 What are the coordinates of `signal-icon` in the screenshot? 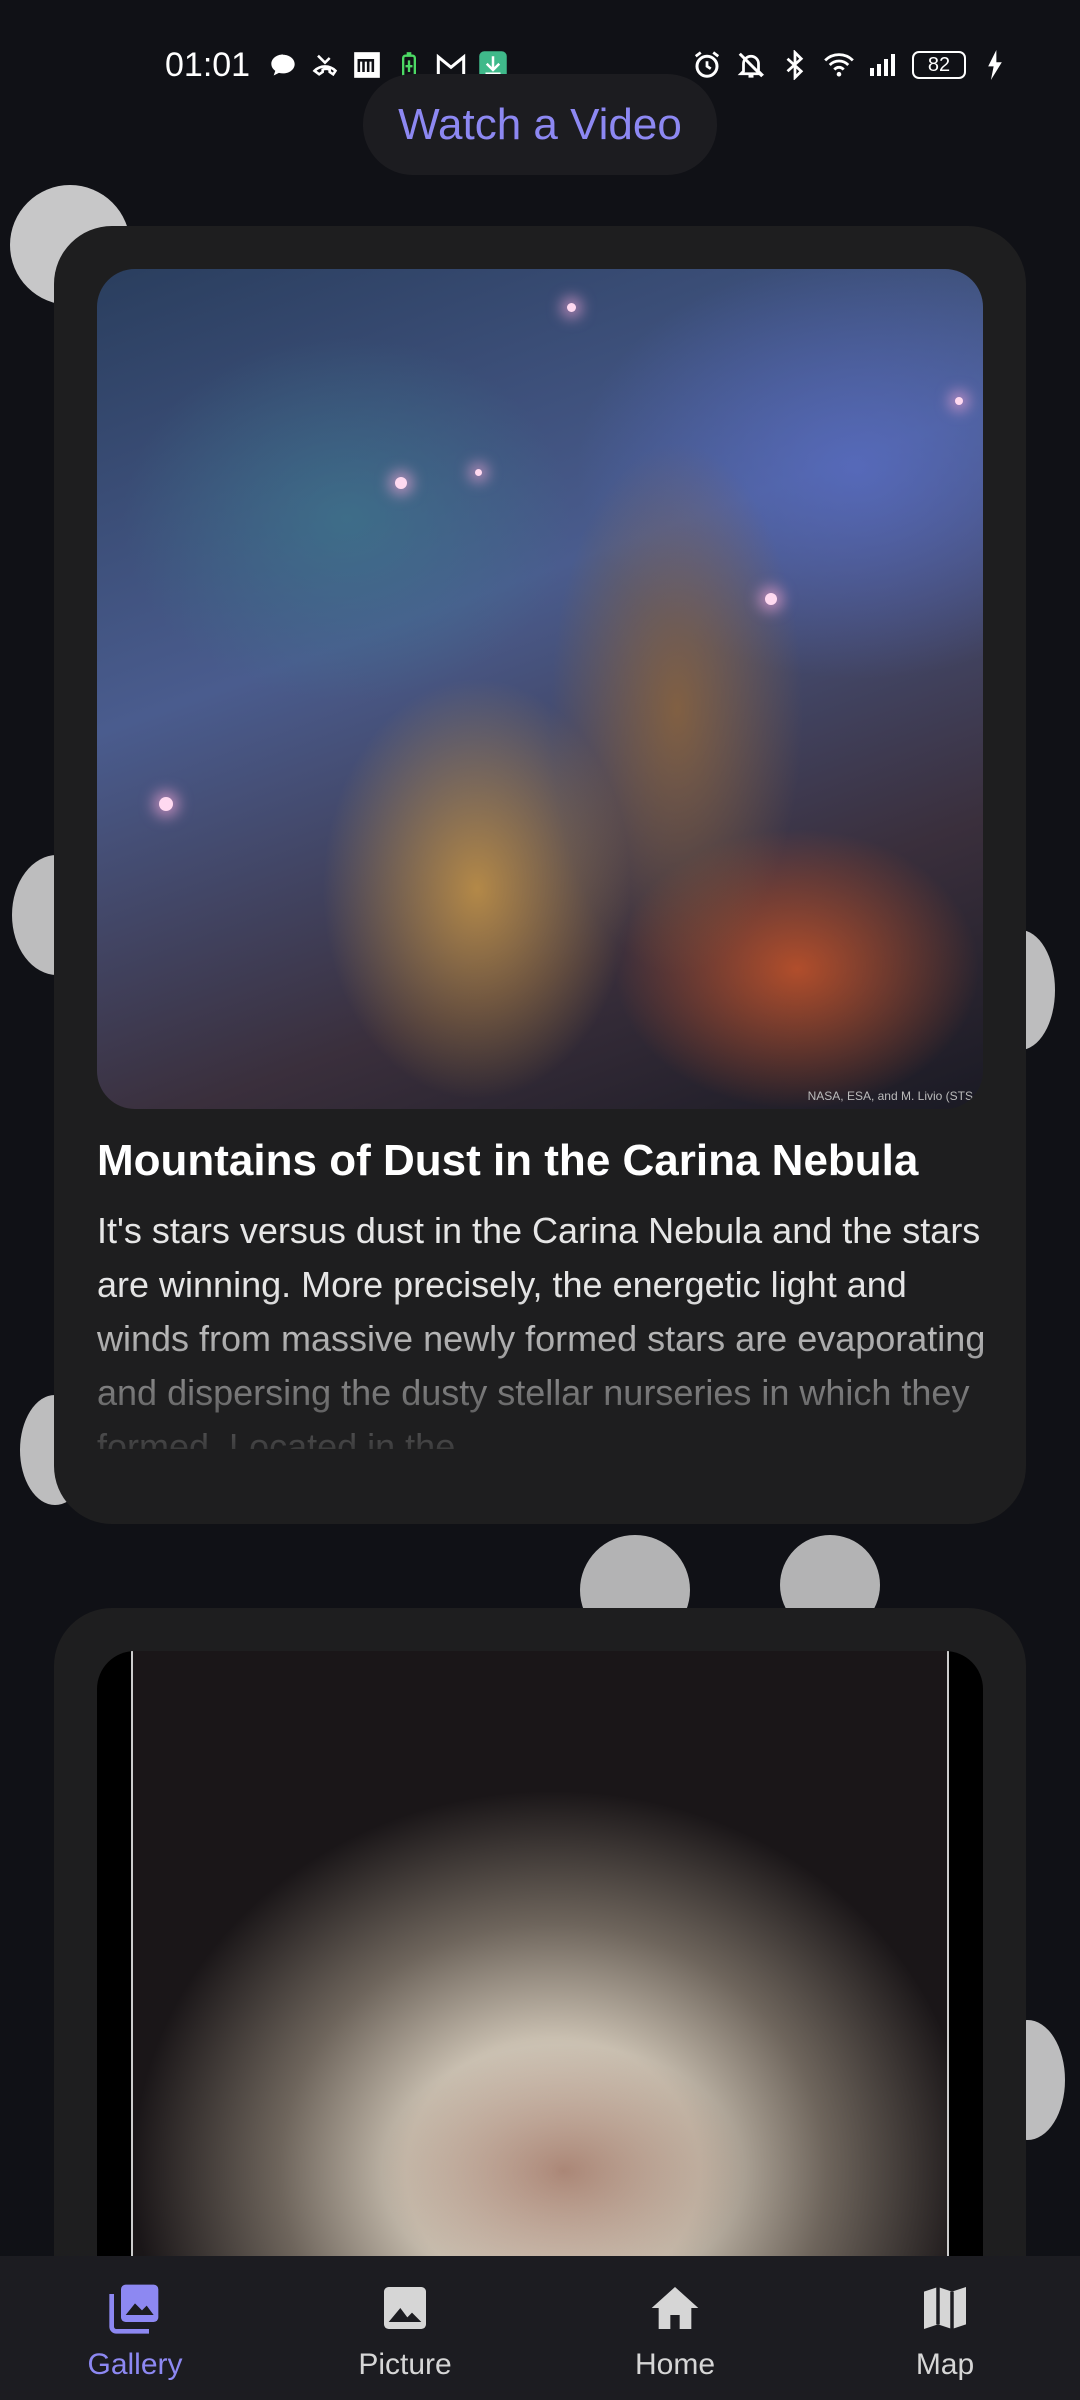 It's located at (883, 65).